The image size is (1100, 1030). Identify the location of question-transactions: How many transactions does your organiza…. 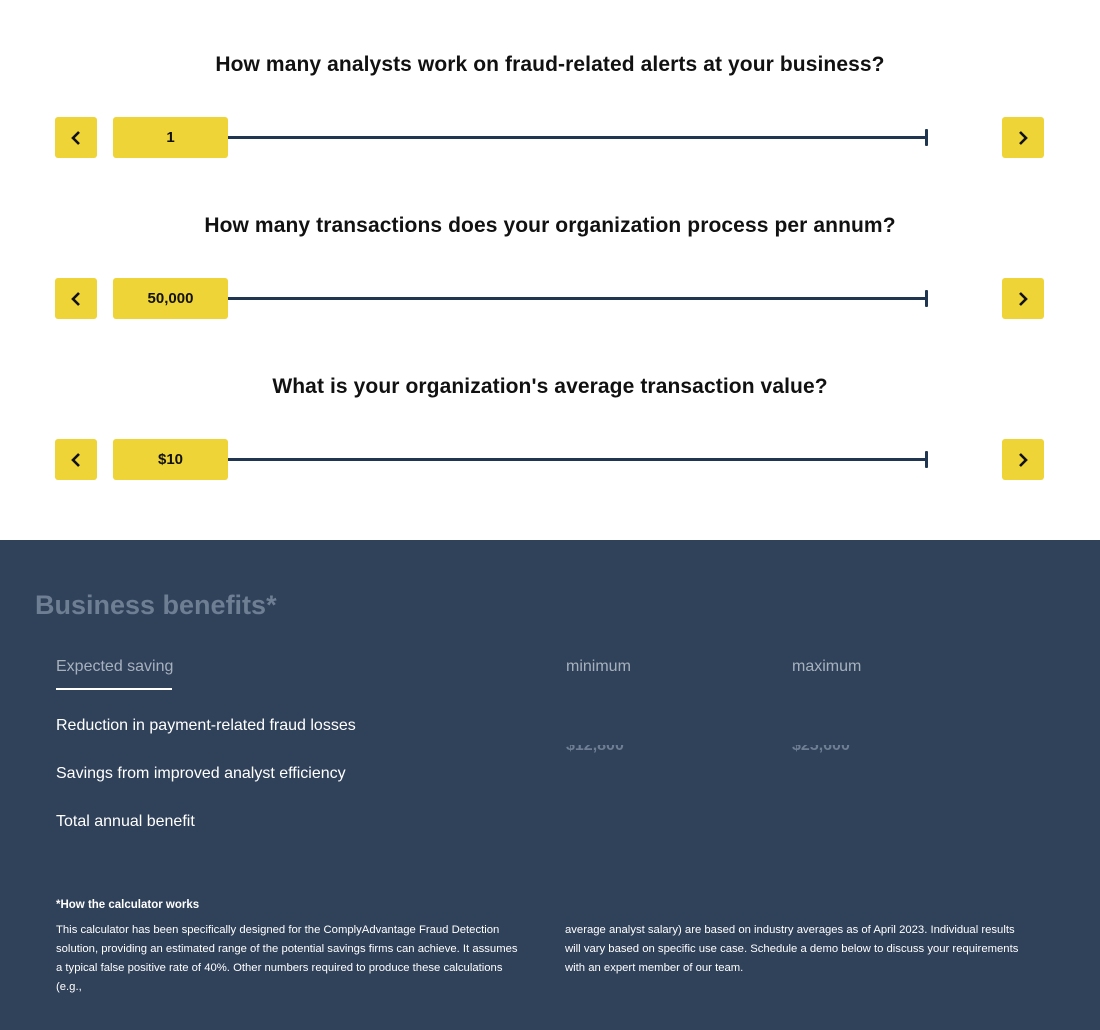
(550, 225).